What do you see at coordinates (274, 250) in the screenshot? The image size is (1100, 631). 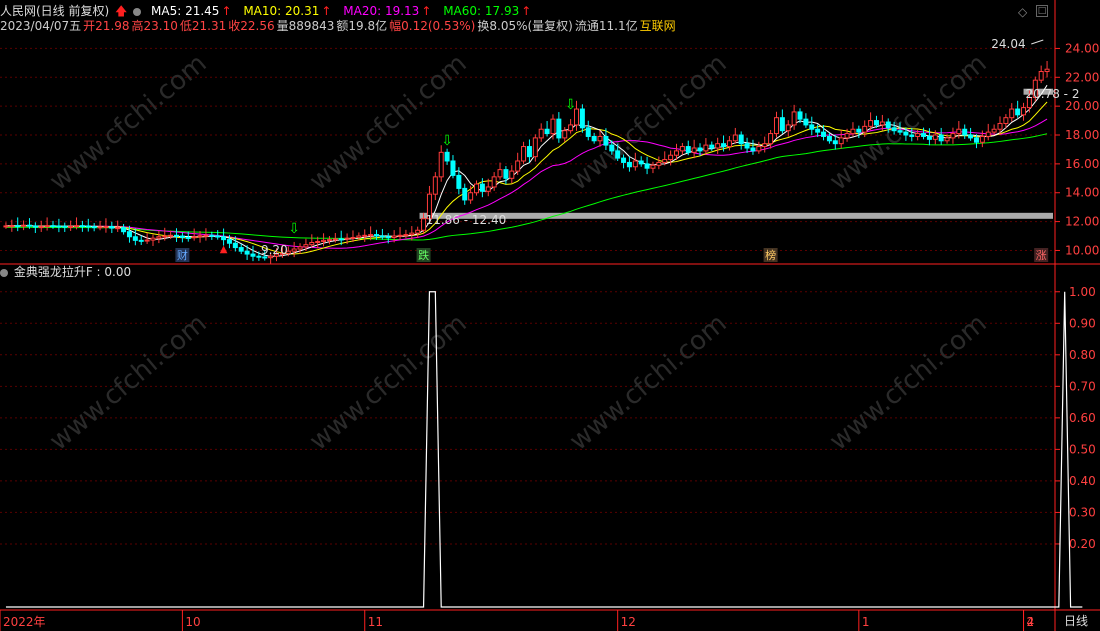 I see `low-annotation: 9.20` at bounding box center [274, 250].